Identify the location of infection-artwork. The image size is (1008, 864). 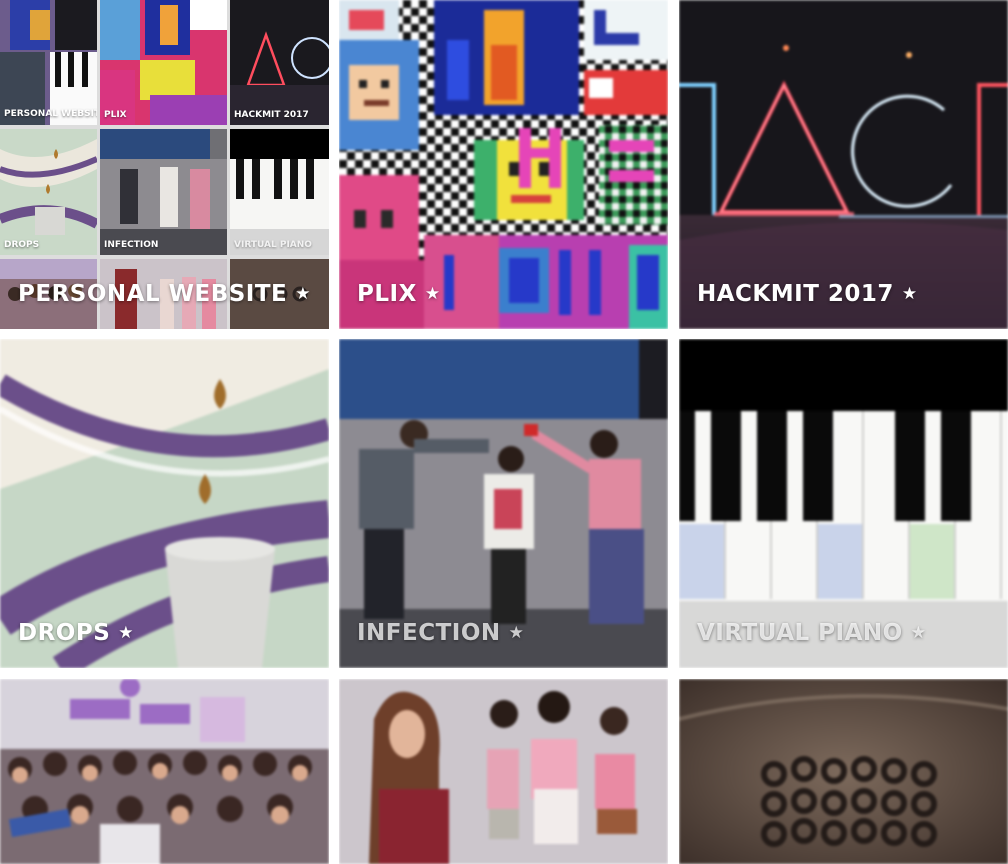
(503, 503).